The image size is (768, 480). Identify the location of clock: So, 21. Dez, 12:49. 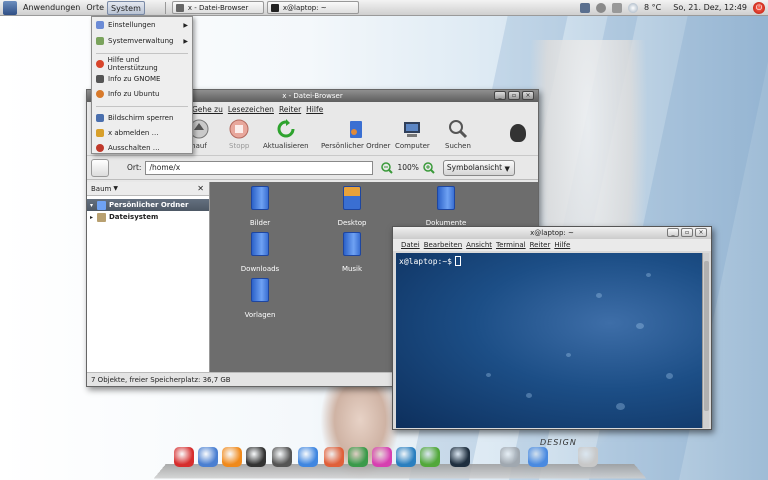
(710, 7).